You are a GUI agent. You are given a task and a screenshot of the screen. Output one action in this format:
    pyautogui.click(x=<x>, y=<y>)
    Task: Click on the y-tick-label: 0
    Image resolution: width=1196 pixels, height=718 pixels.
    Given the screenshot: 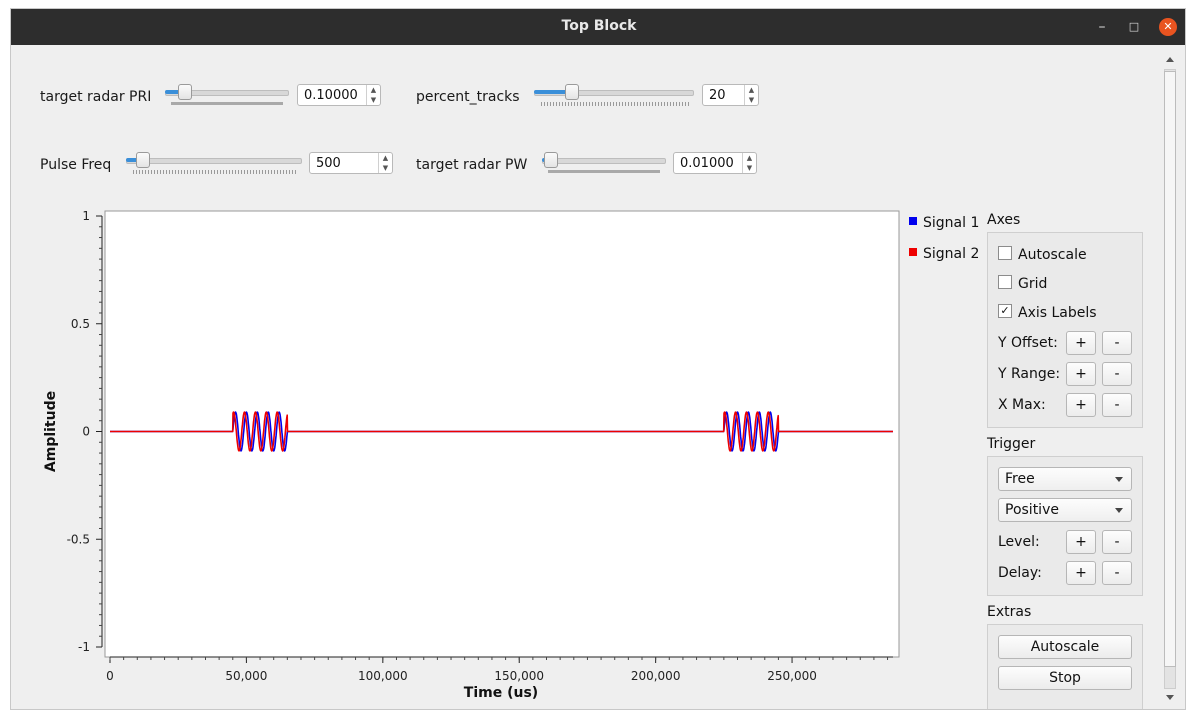 What is the action you would take?
    pyautogui.click(x=86, y=432)
    